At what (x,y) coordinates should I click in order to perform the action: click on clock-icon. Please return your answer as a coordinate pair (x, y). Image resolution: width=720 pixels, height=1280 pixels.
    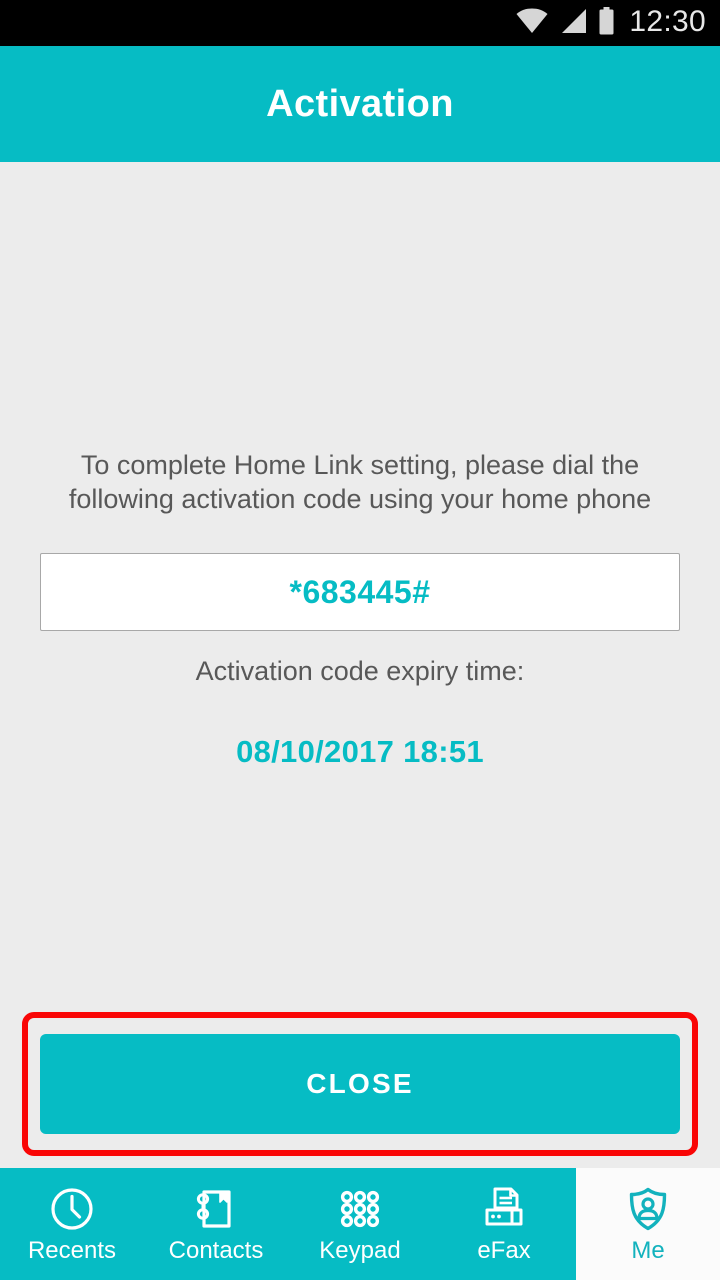
    Looking at the image, I should click on (72, 1209).